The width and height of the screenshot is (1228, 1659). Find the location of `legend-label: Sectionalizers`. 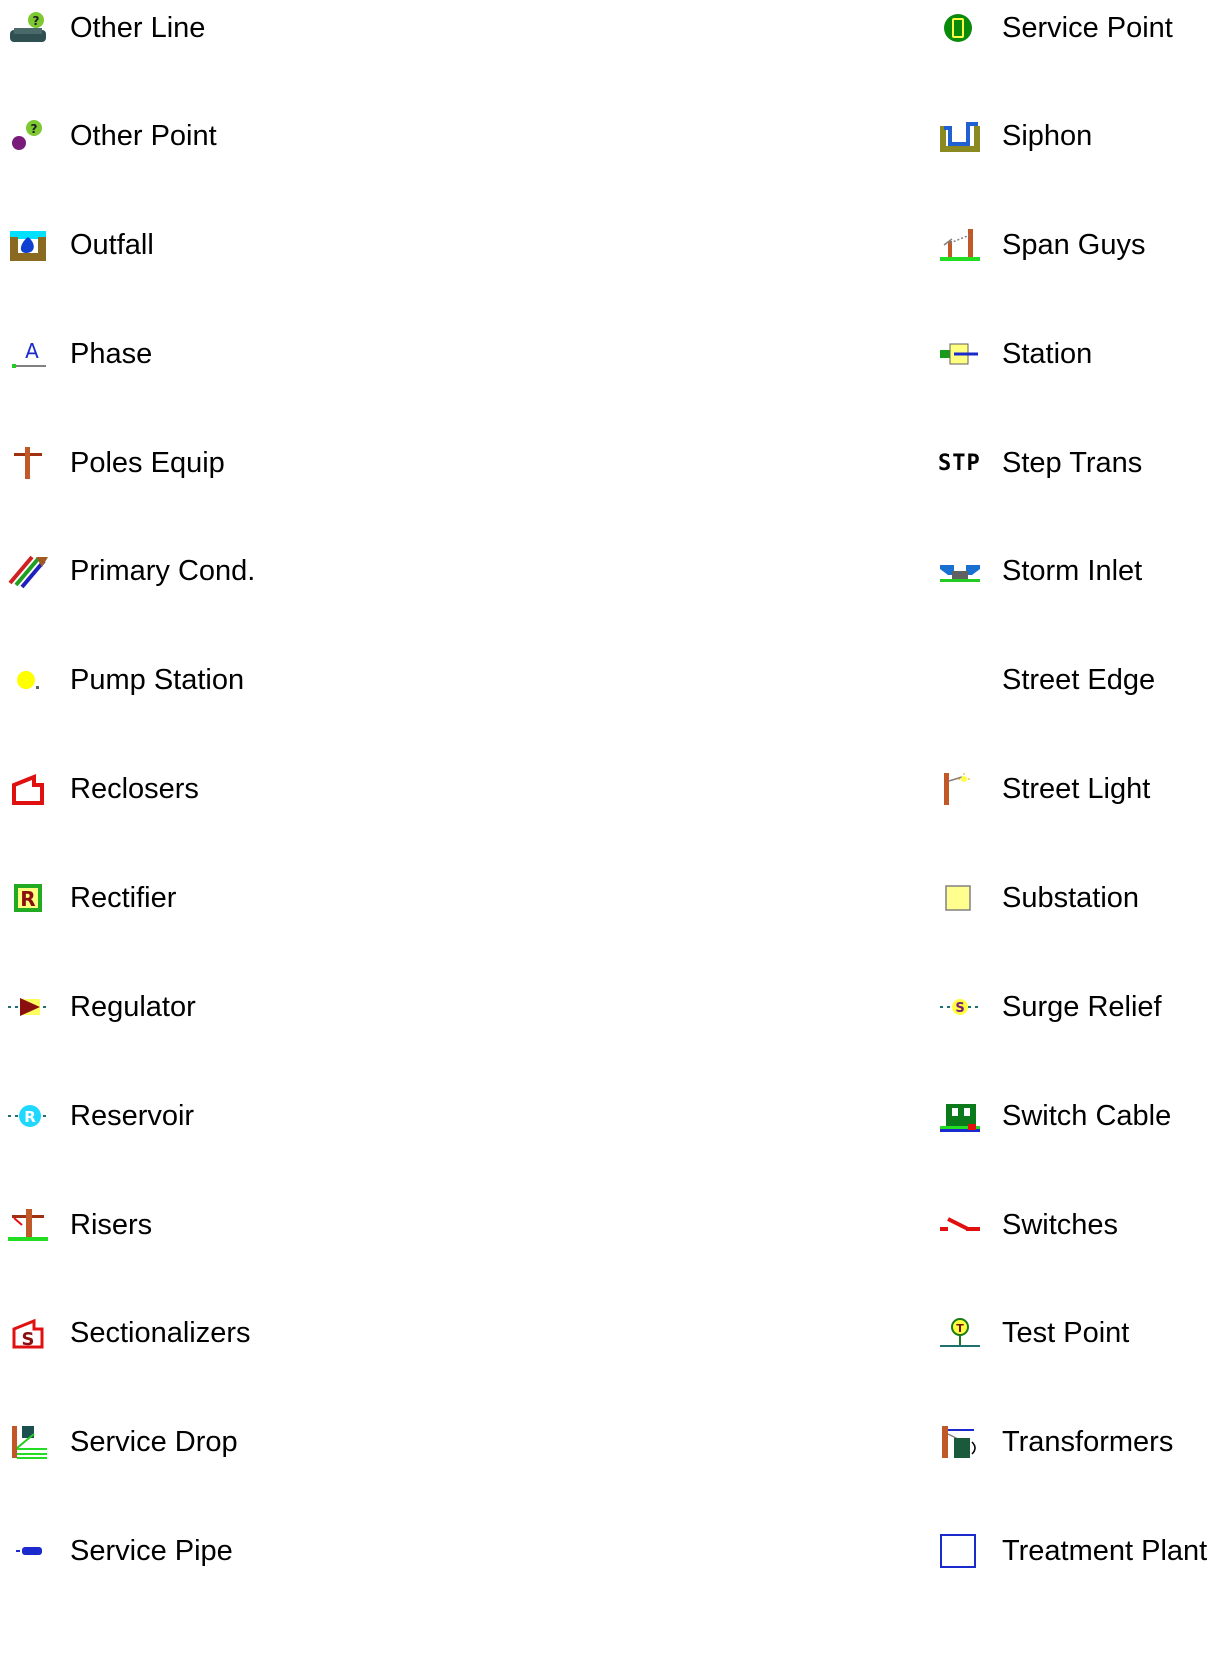

legend-label: Sectionalizers is located at coordinates (160, 1333).